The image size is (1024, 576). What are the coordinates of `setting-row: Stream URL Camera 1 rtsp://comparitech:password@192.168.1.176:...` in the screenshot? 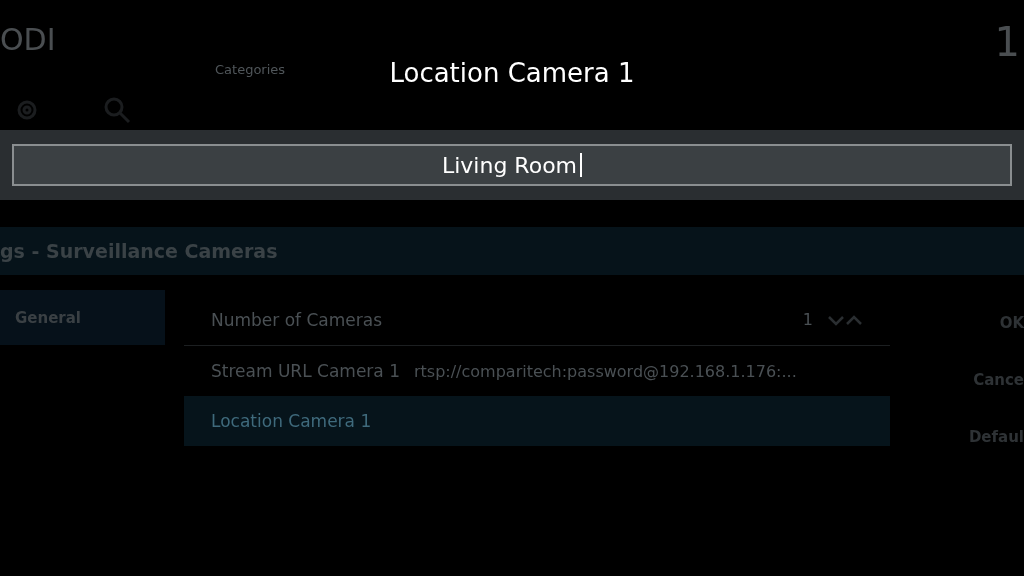 It's located at (537, 371).